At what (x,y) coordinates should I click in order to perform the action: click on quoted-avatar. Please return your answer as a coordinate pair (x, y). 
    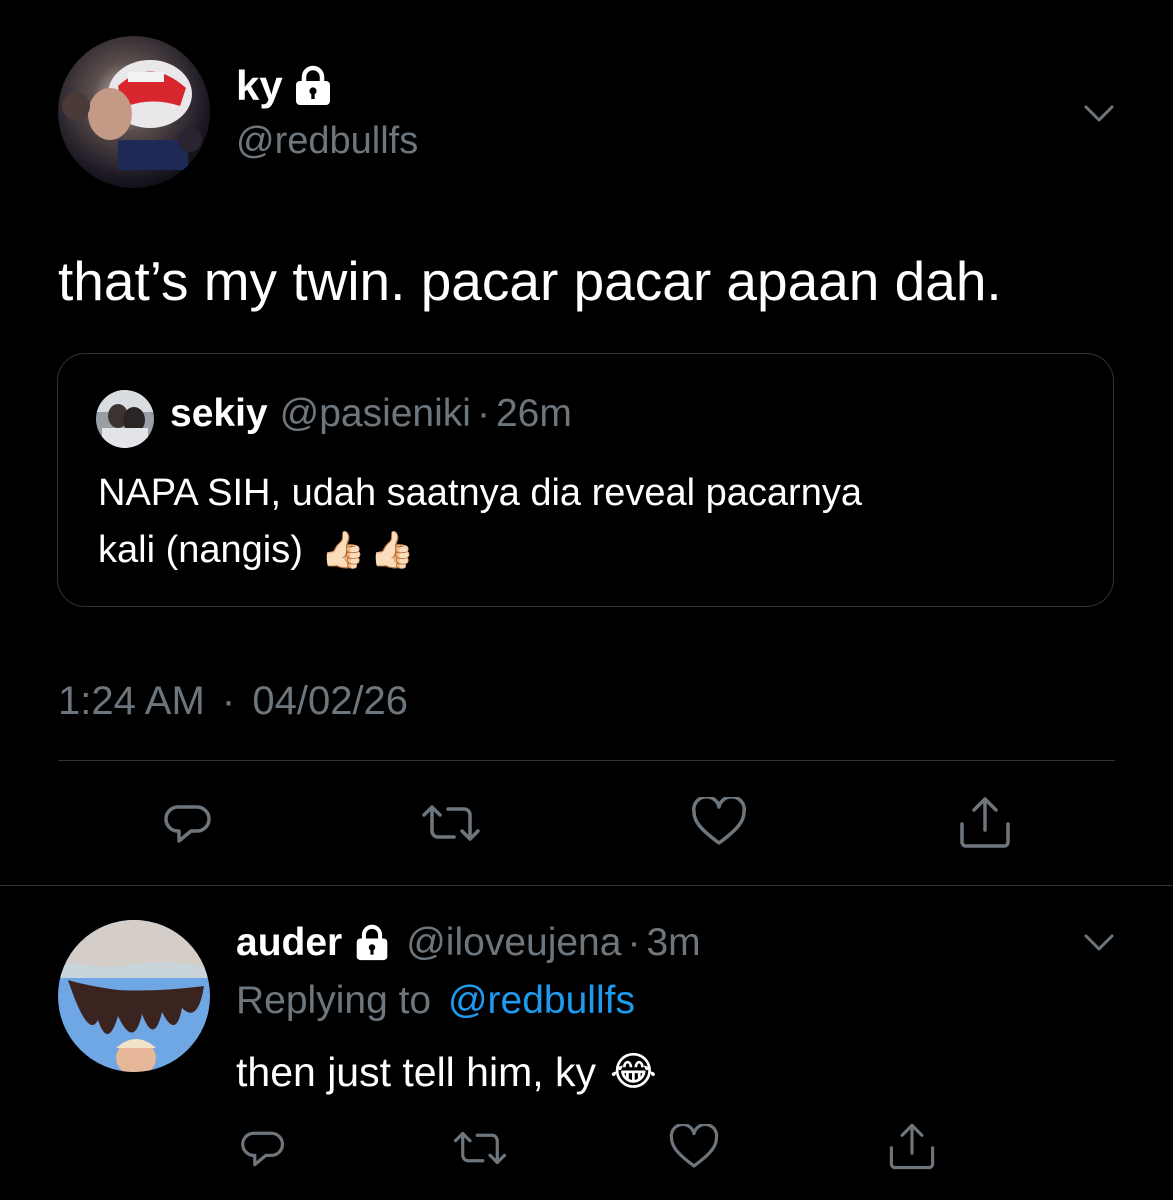
    Looking at the image, I should click on (125, 419).